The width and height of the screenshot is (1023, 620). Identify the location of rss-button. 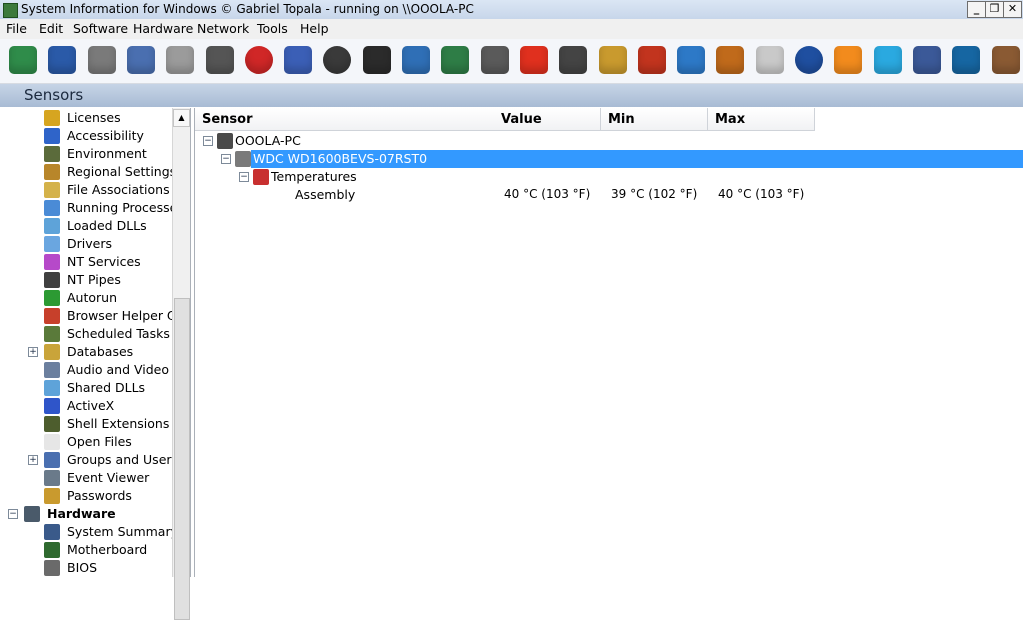
(848, 60).